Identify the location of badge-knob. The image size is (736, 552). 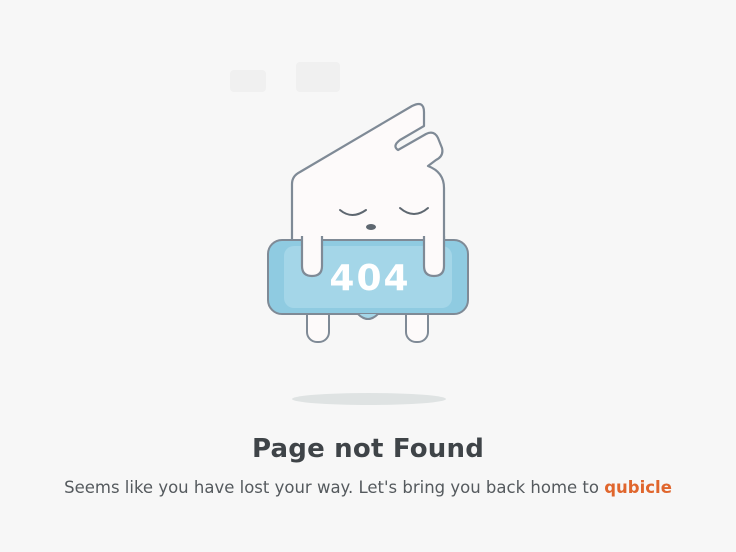
(368, 316).